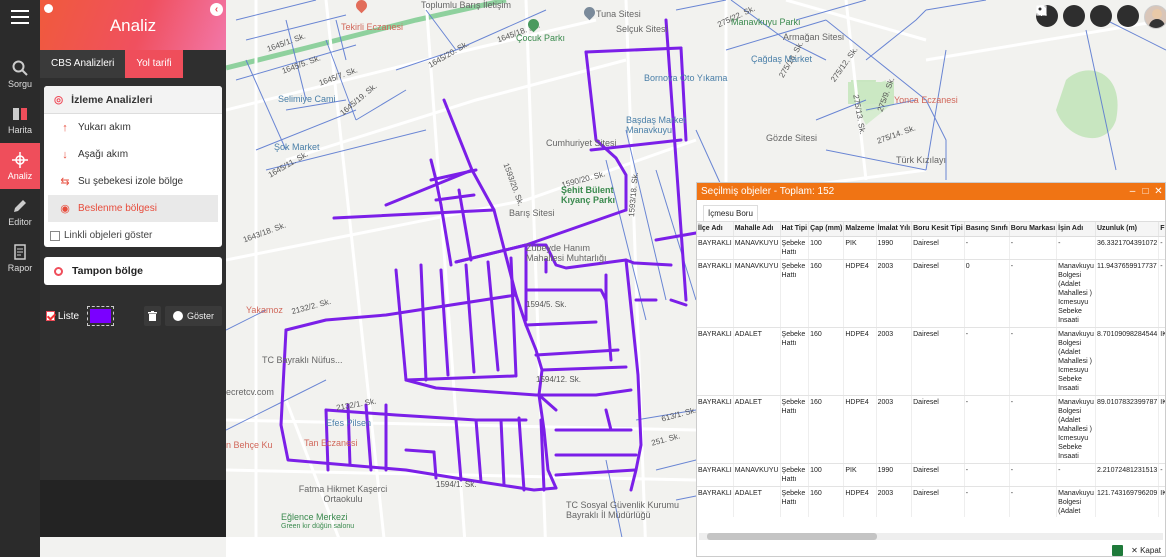  Describe the element at coordinates (103, 154) in the screenshot. I see `option-label: Aşağı akım` at that location.